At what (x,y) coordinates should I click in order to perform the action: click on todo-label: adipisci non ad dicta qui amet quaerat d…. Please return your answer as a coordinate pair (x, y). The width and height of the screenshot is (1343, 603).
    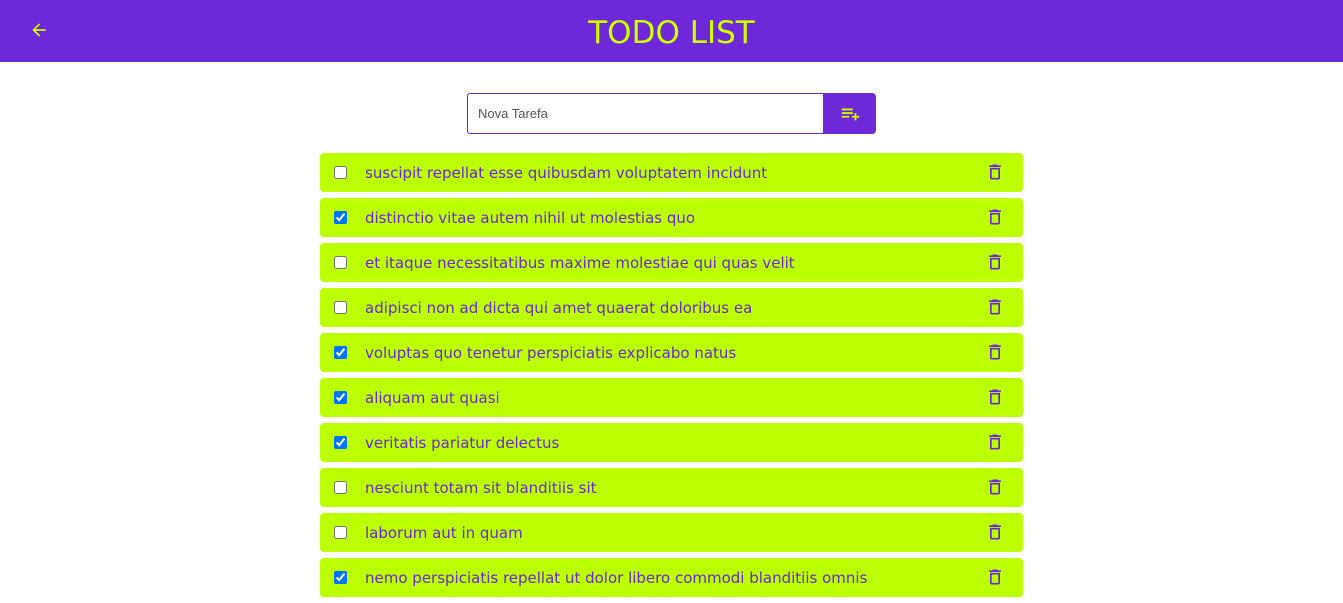
    Looking at the image, I should click on (559, 308).